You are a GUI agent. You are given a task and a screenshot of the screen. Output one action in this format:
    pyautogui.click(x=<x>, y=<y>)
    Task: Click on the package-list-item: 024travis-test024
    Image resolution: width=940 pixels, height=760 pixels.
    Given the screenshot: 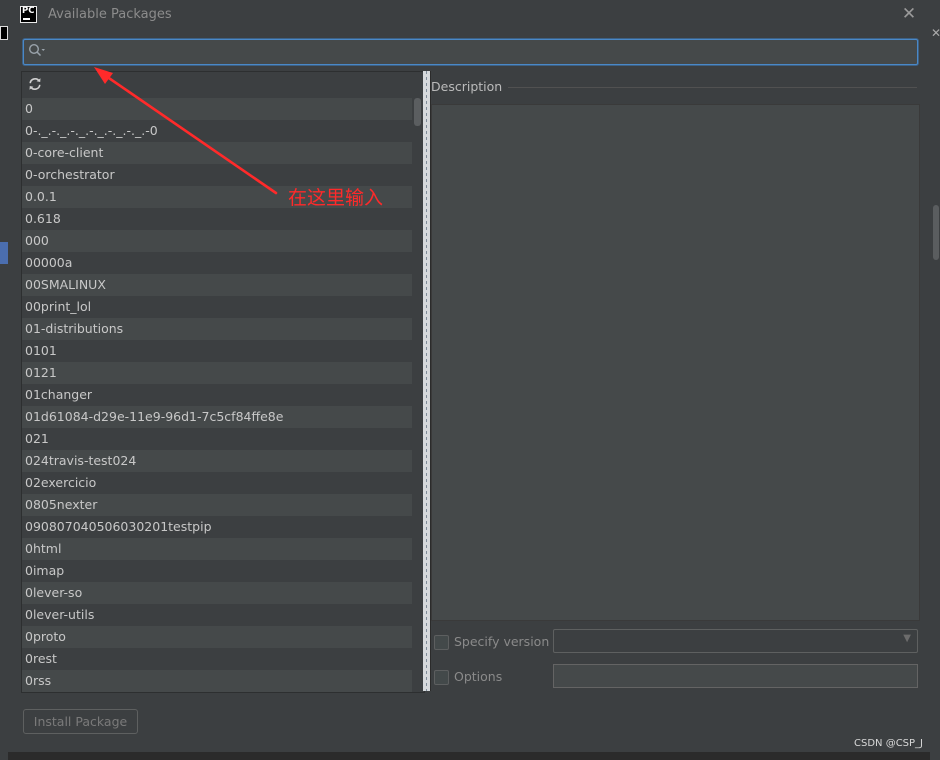 What is the action you would take?
    pyautogui.click(x=217, y=461)
    